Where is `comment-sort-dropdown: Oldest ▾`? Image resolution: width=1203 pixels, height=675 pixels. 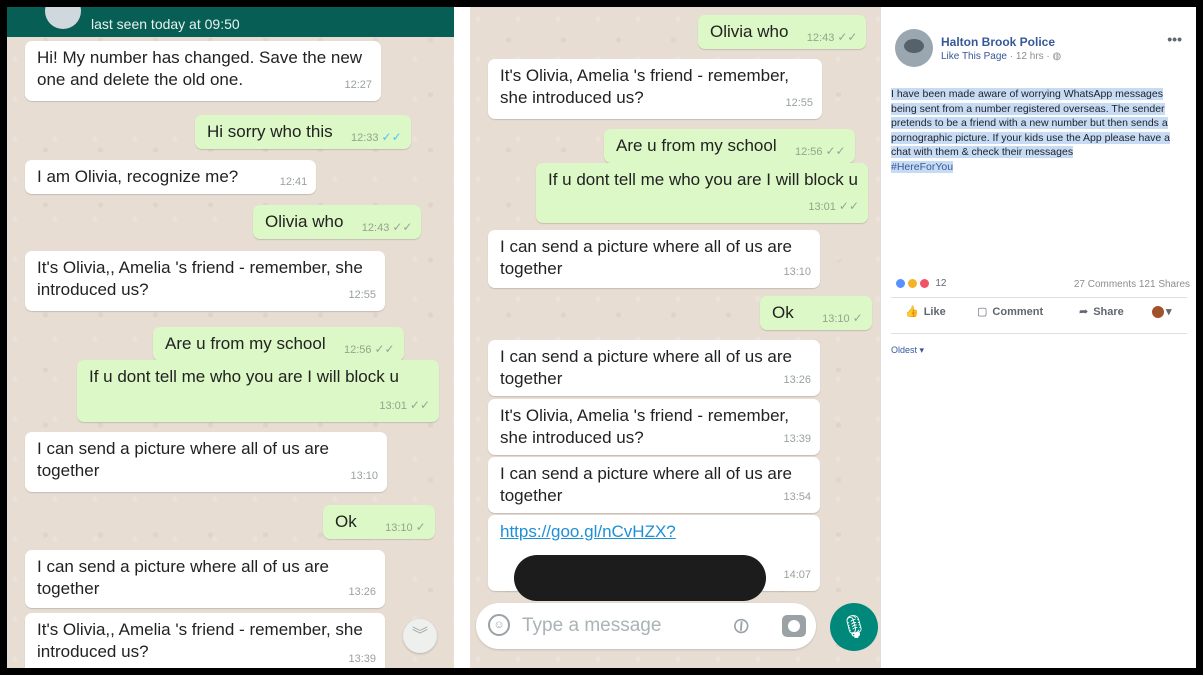 comment-sort-dropdown: Oldest ▾ is located at coordinates (907, 350).